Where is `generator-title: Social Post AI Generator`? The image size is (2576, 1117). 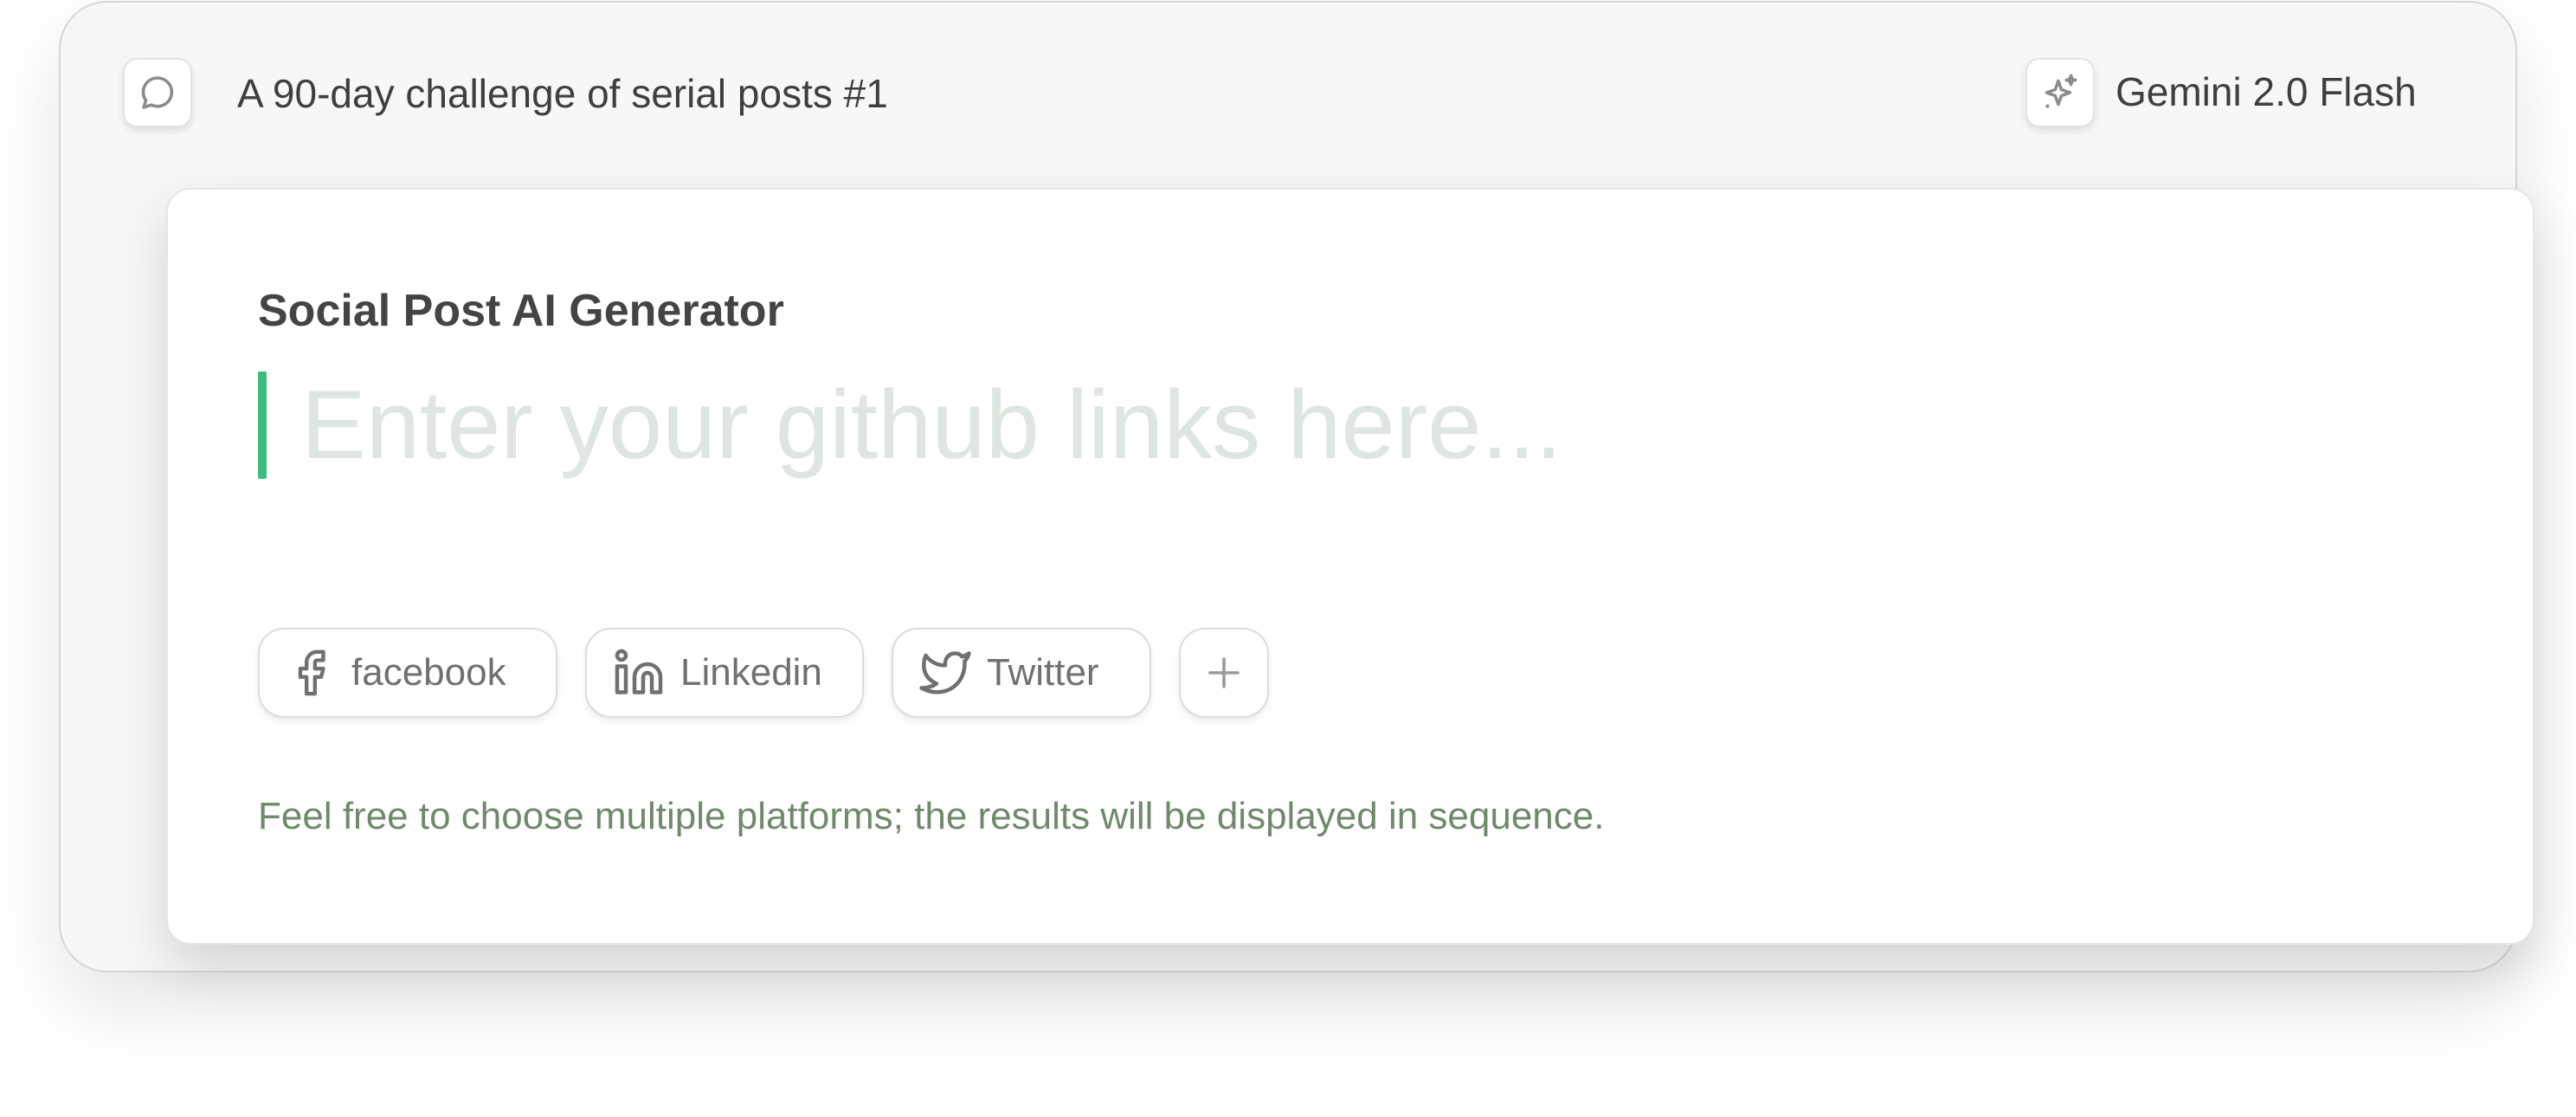 generator-title: Social Post AI Generator is located at coordinates (521, 311).